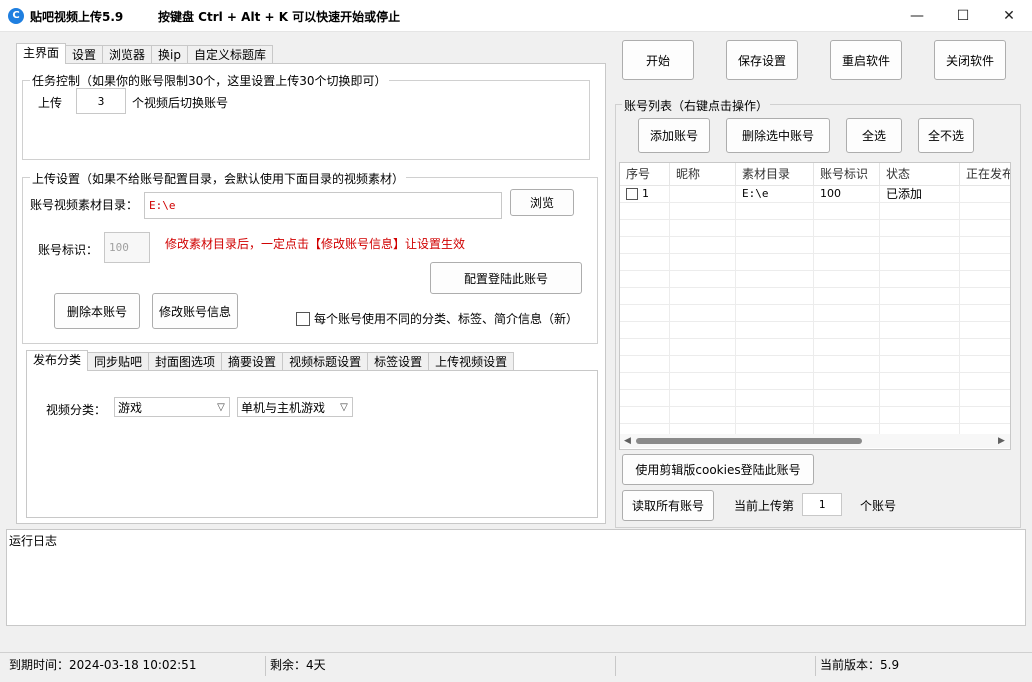 This screenshot has width=1032, height=682. I want to click on log-label: 运行日志, so click(33, 541).